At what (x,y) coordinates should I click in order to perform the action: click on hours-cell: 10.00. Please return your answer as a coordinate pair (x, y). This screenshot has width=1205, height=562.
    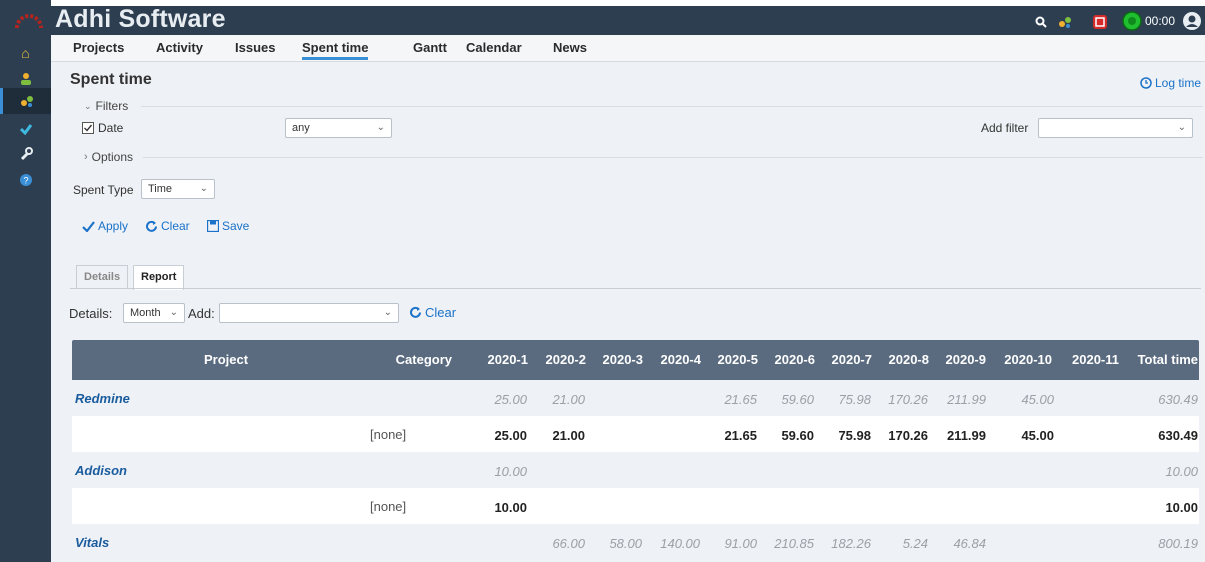
    Looking at the image, I should click on (510, 471).